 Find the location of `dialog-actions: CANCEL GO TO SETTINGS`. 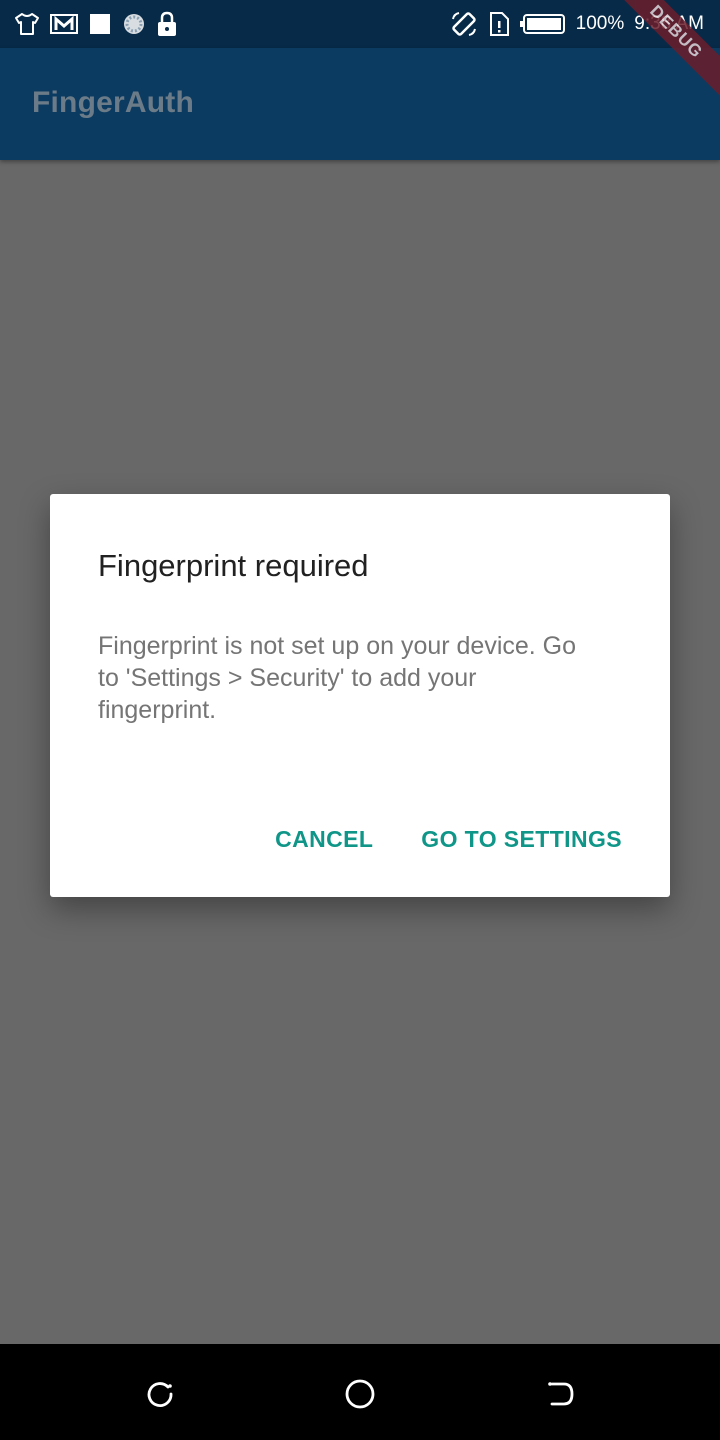

dialog-actions: CANCEL GO TO SETTINGS is located at coordinates (448, 839).